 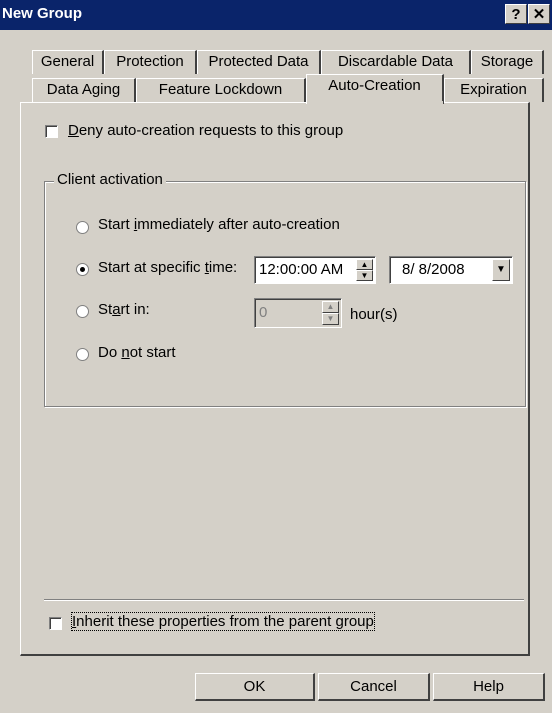 What do you see at coordinates (150, 62) in the screenshot?
I see `tab-protection: Protection` at bounding box center [150, 62].